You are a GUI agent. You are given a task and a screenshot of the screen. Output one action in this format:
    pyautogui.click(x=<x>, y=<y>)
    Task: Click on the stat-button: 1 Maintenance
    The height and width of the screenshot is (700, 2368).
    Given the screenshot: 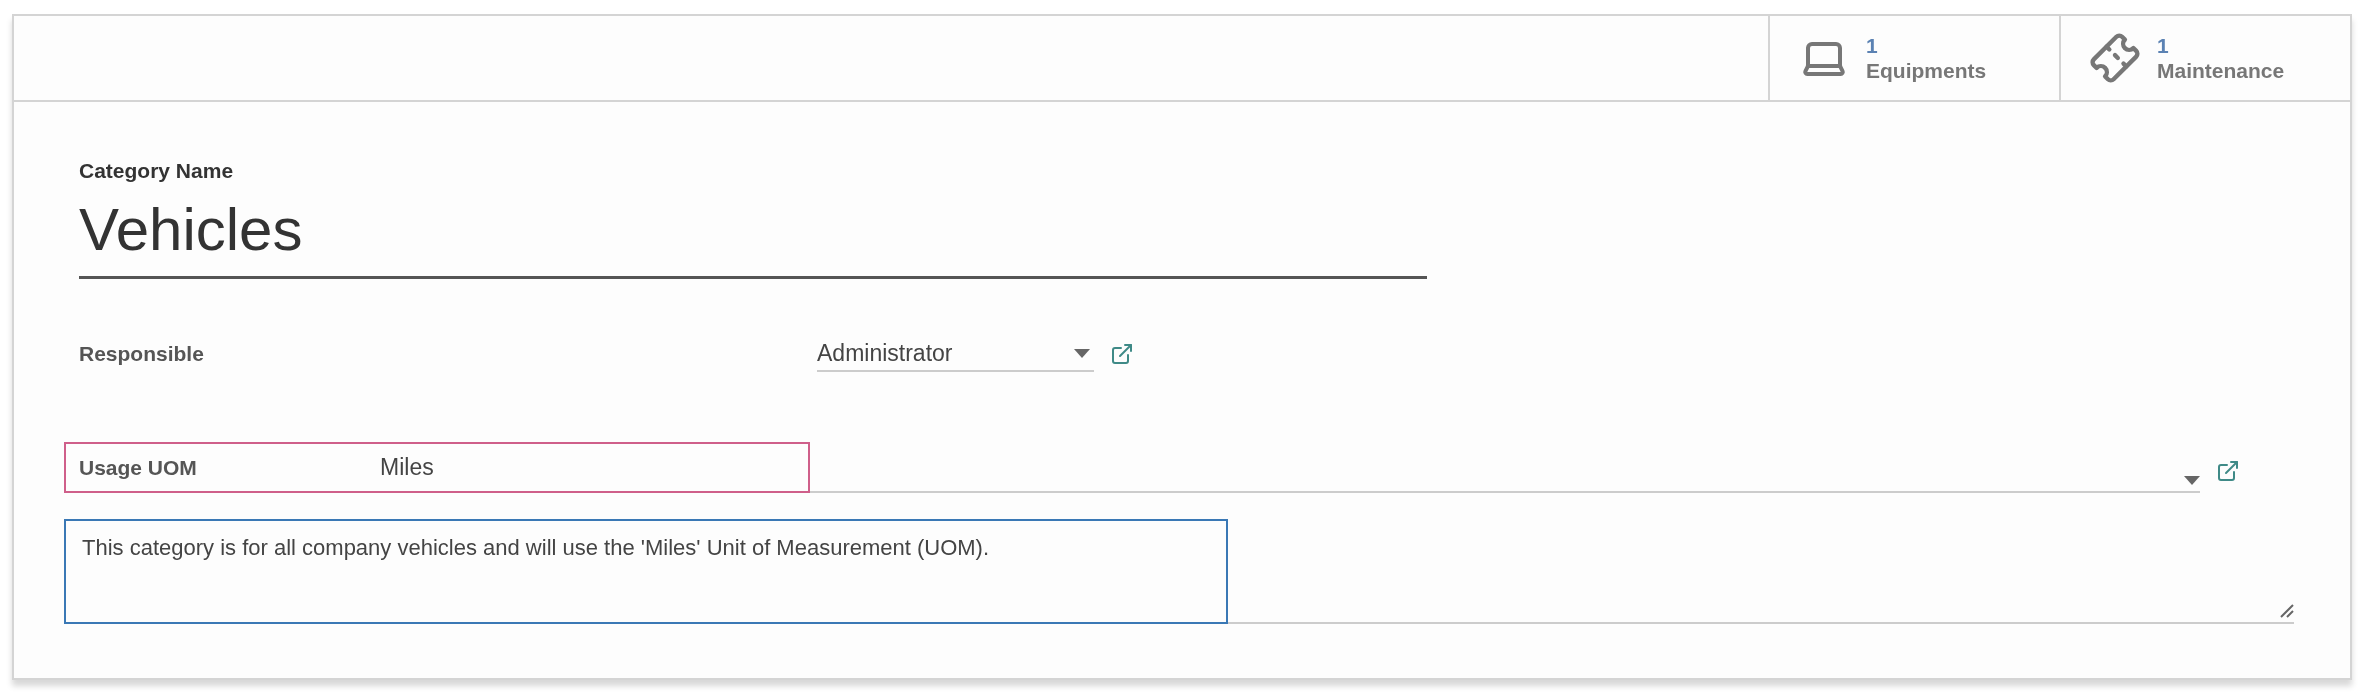 What is the action you would take?
    pyautogui.click(x=2204, y=58)
    